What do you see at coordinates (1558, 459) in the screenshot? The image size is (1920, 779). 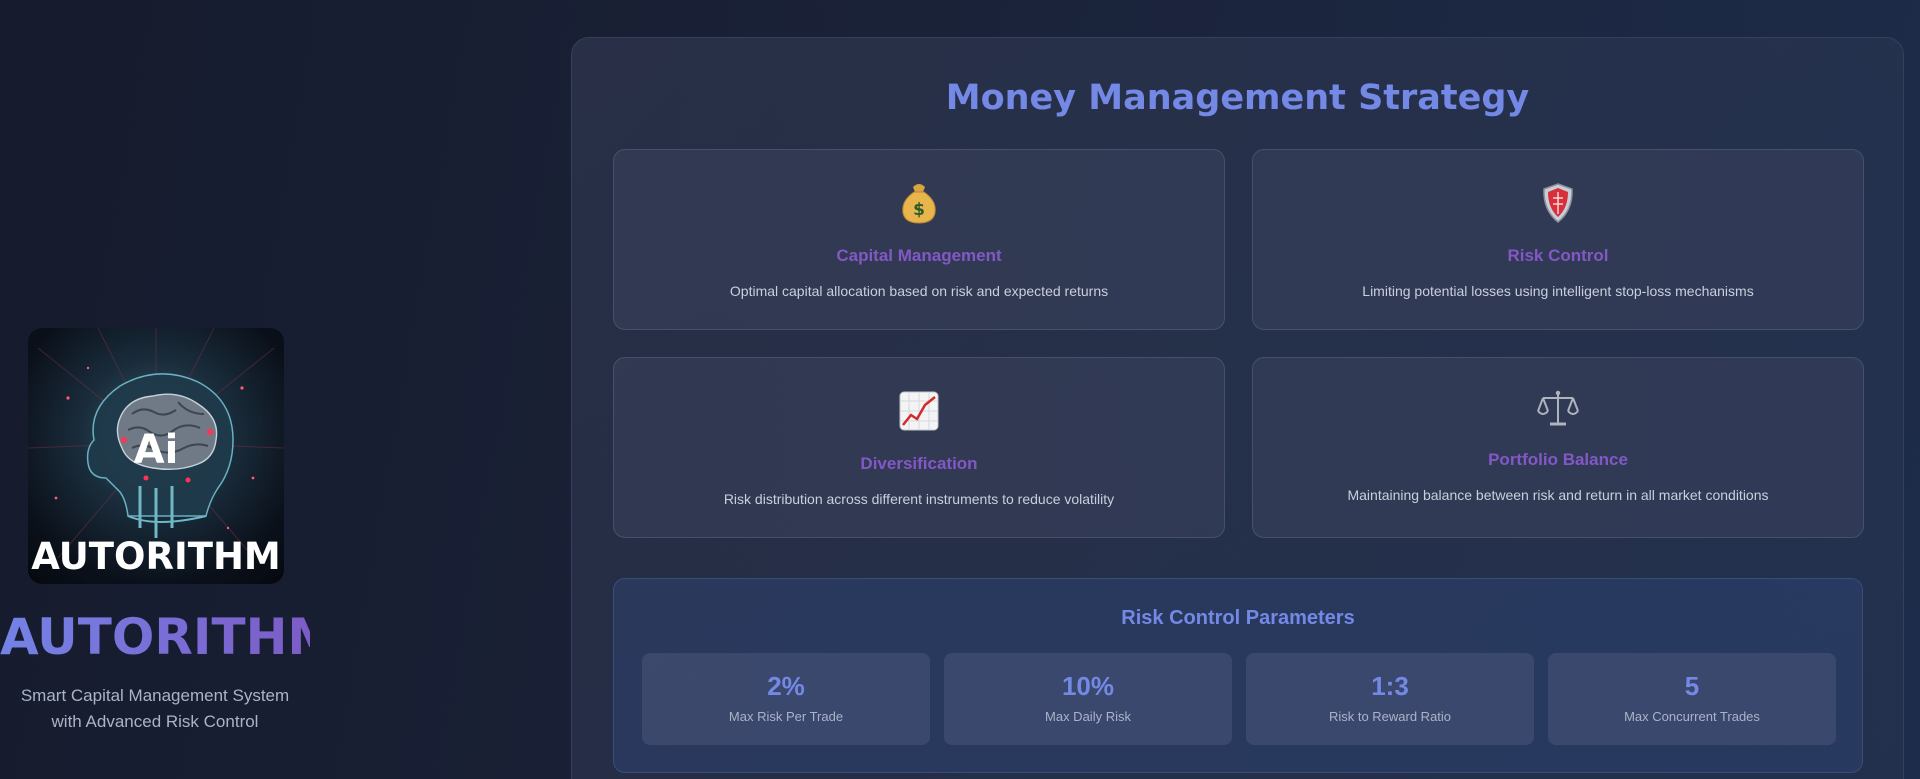 I see `card-title: Portfolio Balance` at bounding box center [1558, 459].